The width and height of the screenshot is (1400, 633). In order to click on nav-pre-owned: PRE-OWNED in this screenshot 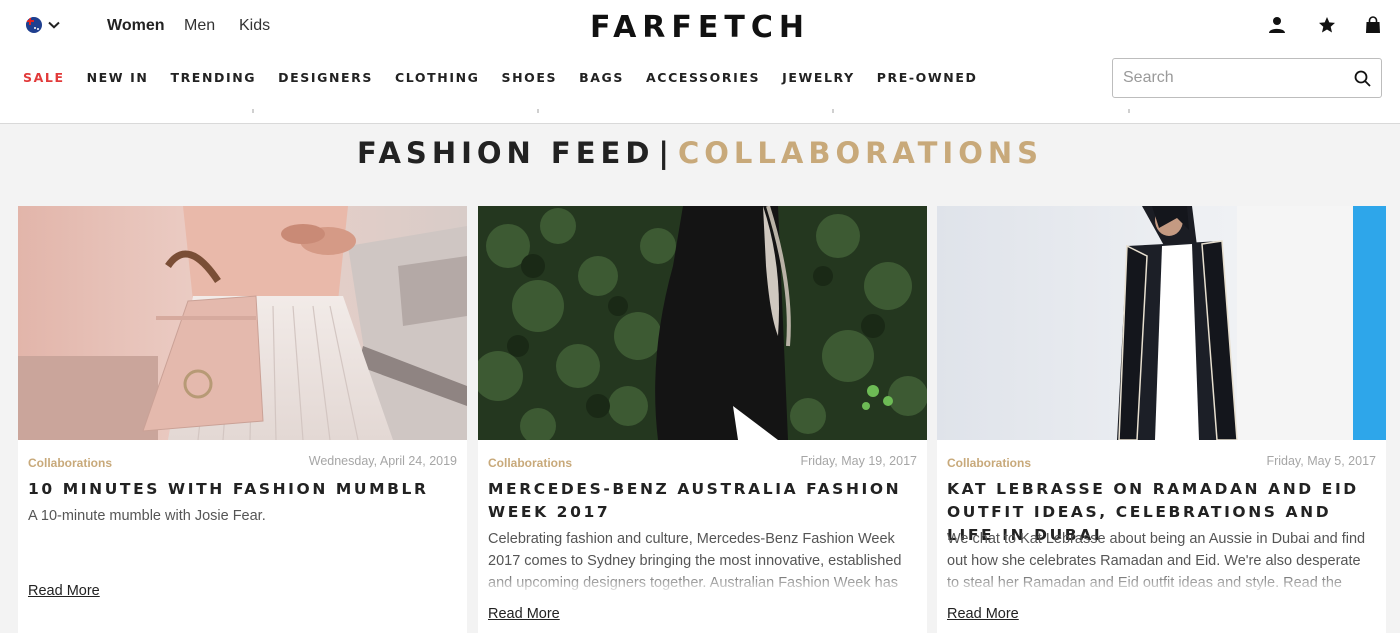, I will do `click(927, 77)`.